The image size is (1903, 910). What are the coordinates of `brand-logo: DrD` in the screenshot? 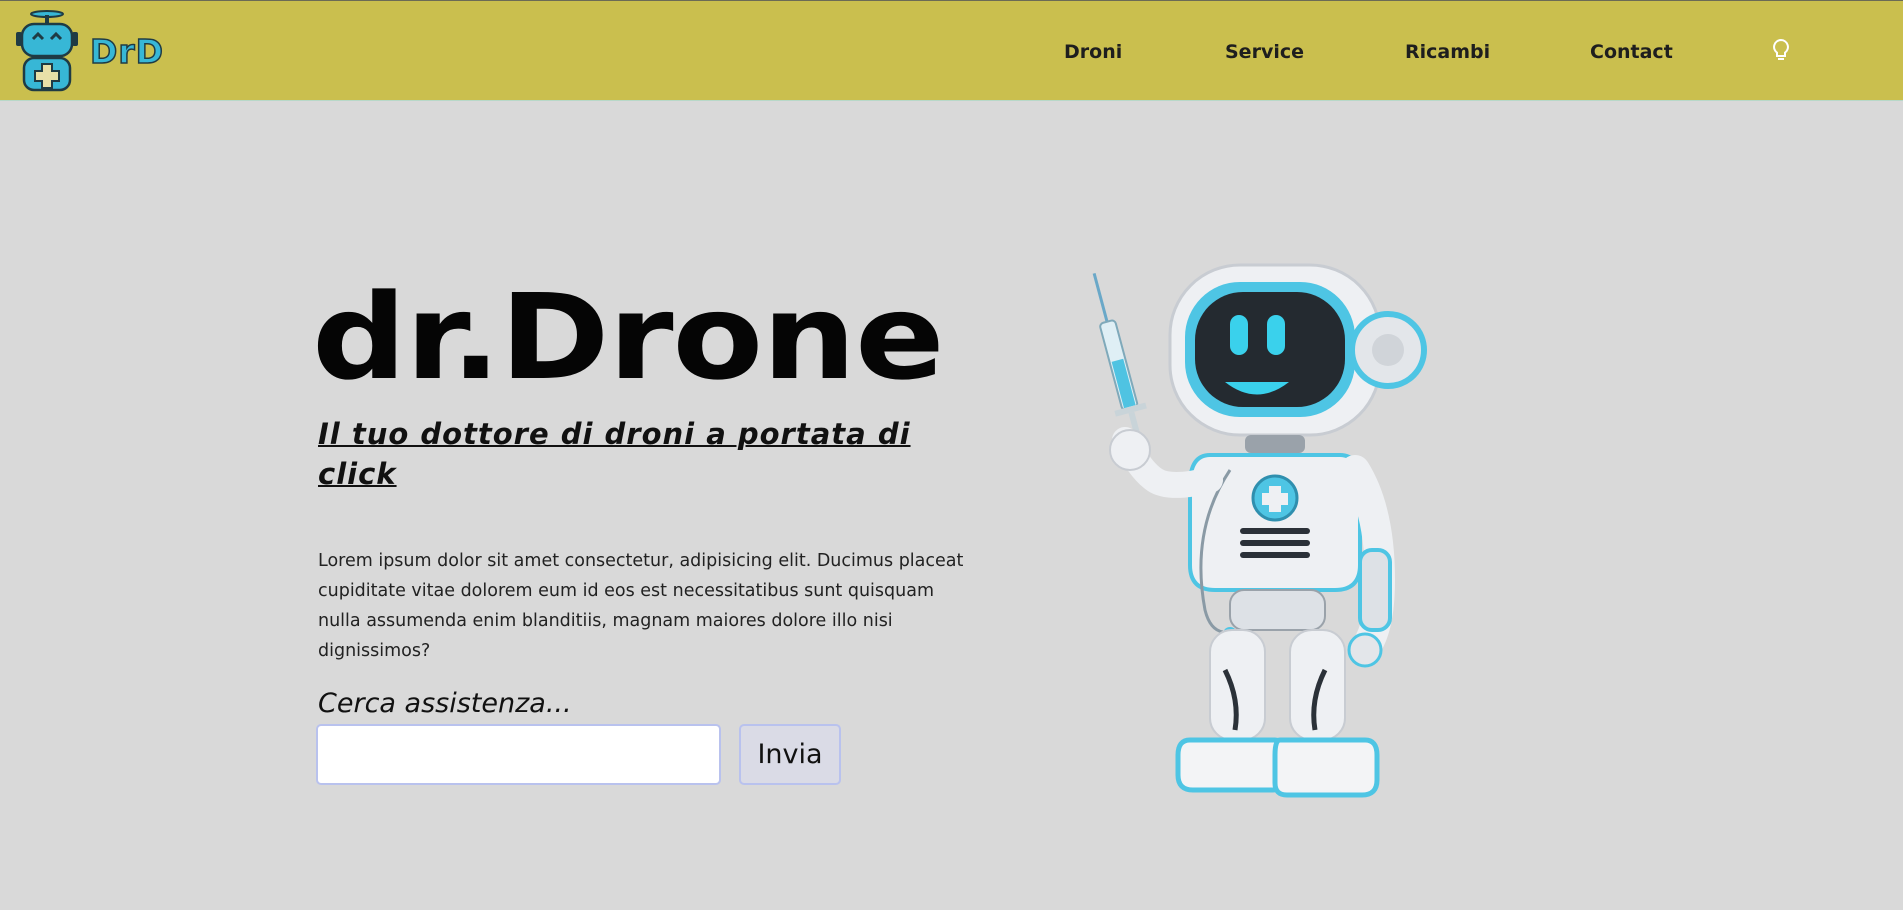 It's located at (89, 51).